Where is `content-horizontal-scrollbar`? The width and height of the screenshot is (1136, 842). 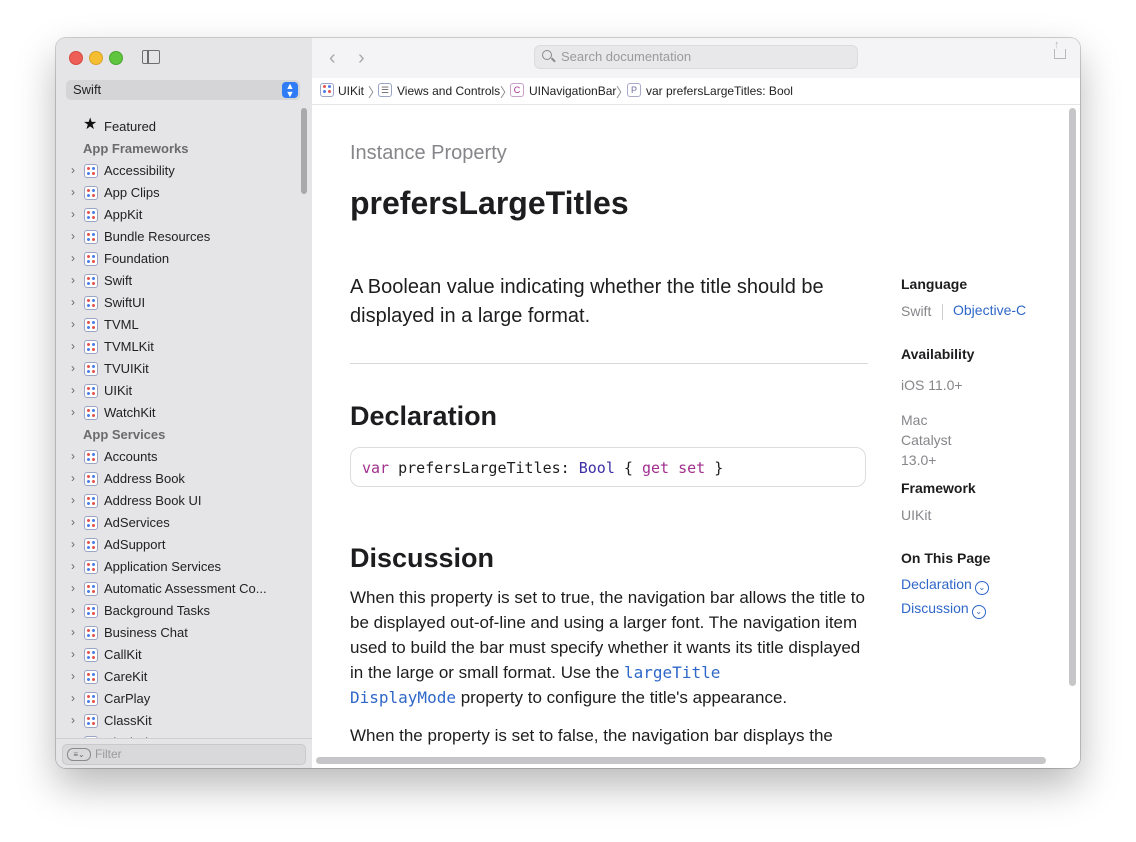
content-horizontal-scrollbar is located at coordinates (681, 760).